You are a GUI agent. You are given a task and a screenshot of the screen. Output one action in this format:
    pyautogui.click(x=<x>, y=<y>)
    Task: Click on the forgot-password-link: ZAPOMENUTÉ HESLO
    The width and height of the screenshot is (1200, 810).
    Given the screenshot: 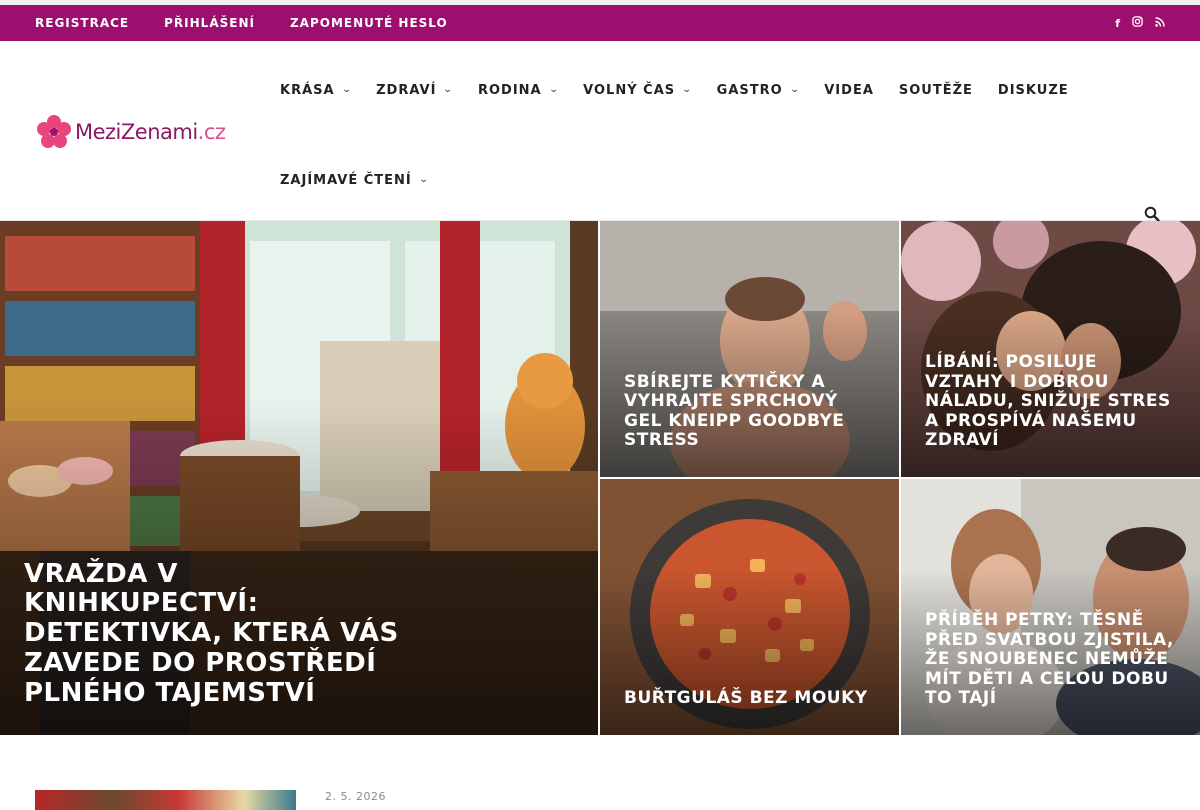 What is the action you would take?
    pyautogui.click(x=369, y=23)
    